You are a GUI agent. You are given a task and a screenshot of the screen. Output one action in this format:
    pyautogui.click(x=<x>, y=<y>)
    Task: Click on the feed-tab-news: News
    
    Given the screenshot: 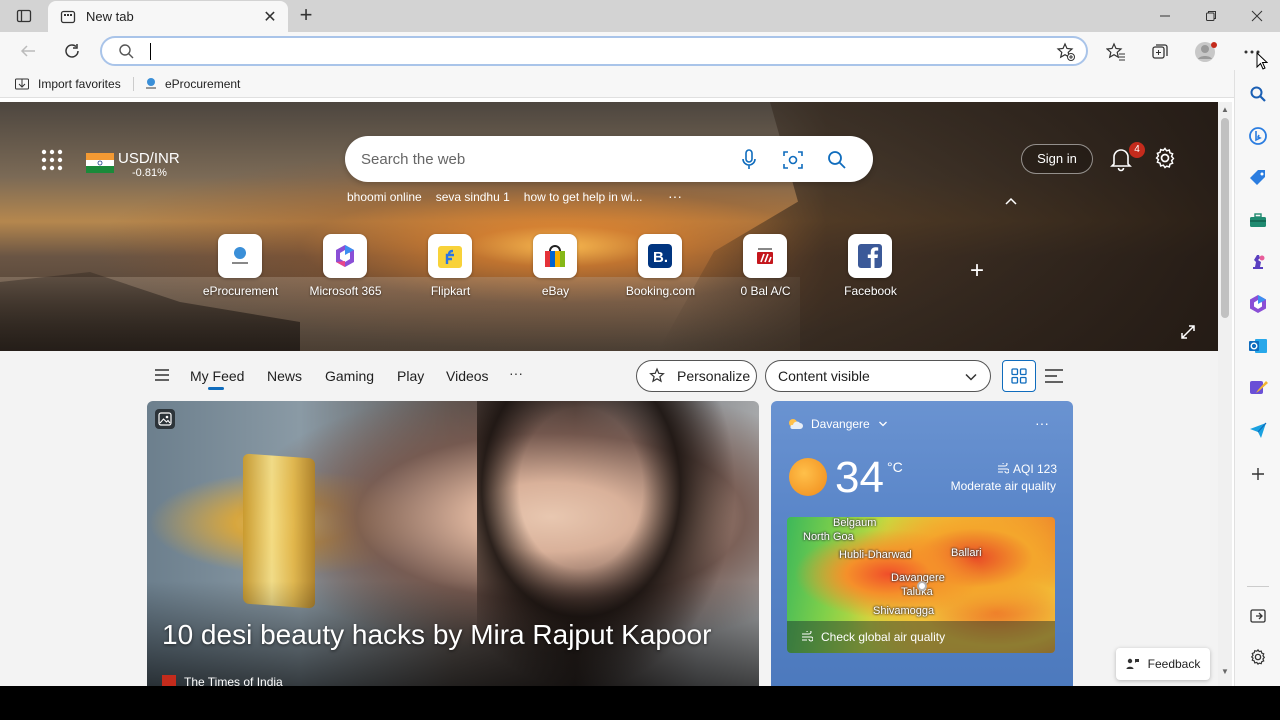 What is the action you would take?
    pyautogui.click(x=284, y=376)
    